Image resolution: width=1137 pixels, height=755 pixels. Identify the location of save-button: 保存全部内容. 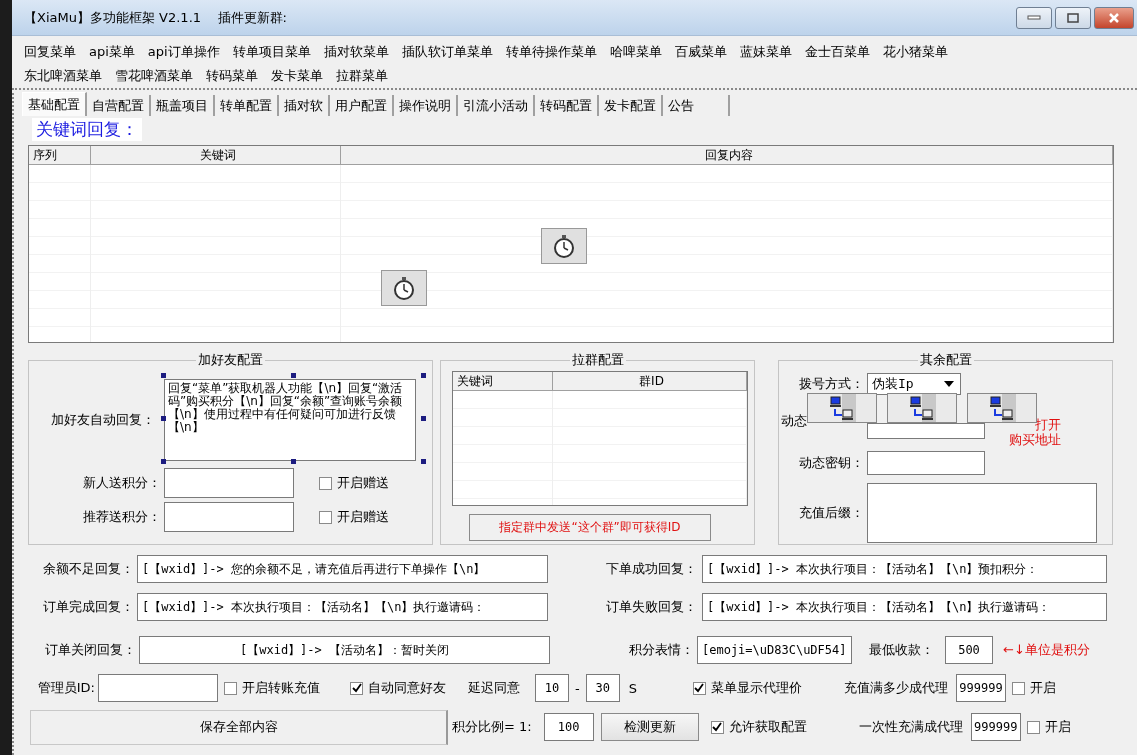
(239, 727).